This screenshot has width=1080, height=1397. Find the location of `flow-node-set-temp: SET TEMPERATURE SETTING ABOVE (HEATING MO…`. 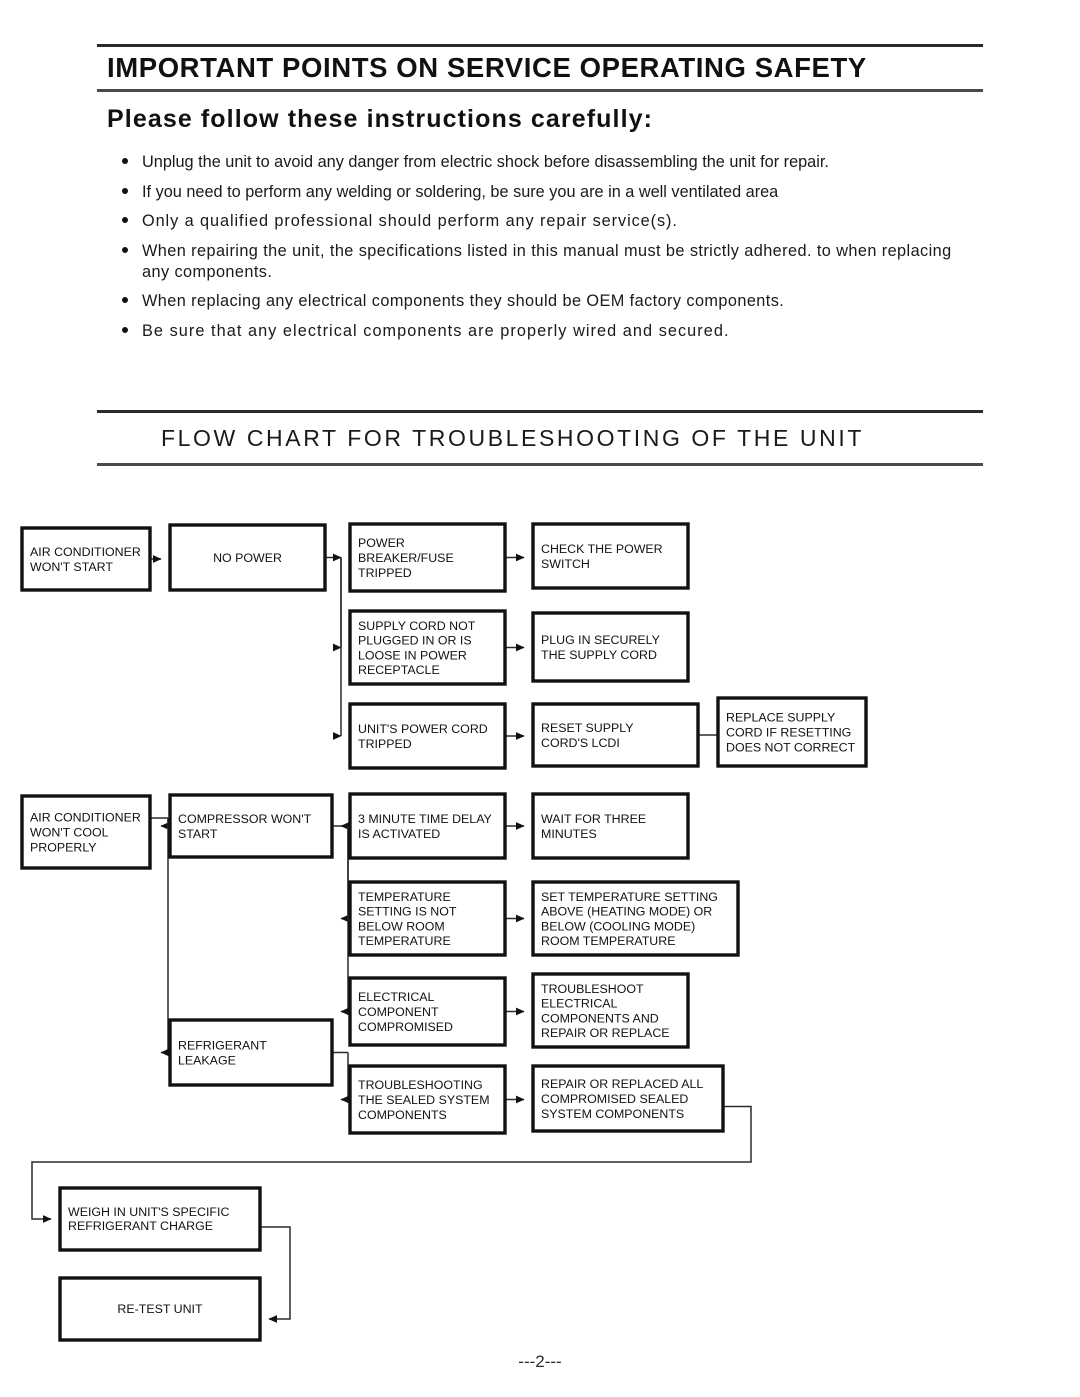

flow-node-set-temp: SET TEMPERATURE SETTING ABOVE (HEATING MO… is located at coordinates (635, 918).